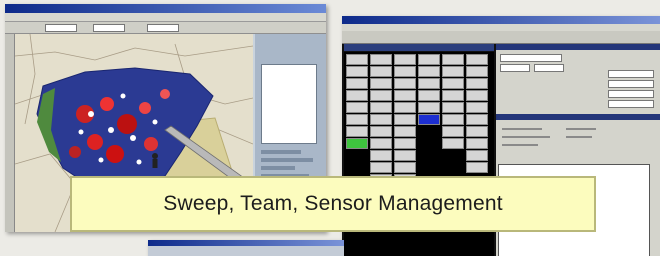 The width and height of the screenshot is (660, 256). I want to click on map-overview-box, so click(289, 104).